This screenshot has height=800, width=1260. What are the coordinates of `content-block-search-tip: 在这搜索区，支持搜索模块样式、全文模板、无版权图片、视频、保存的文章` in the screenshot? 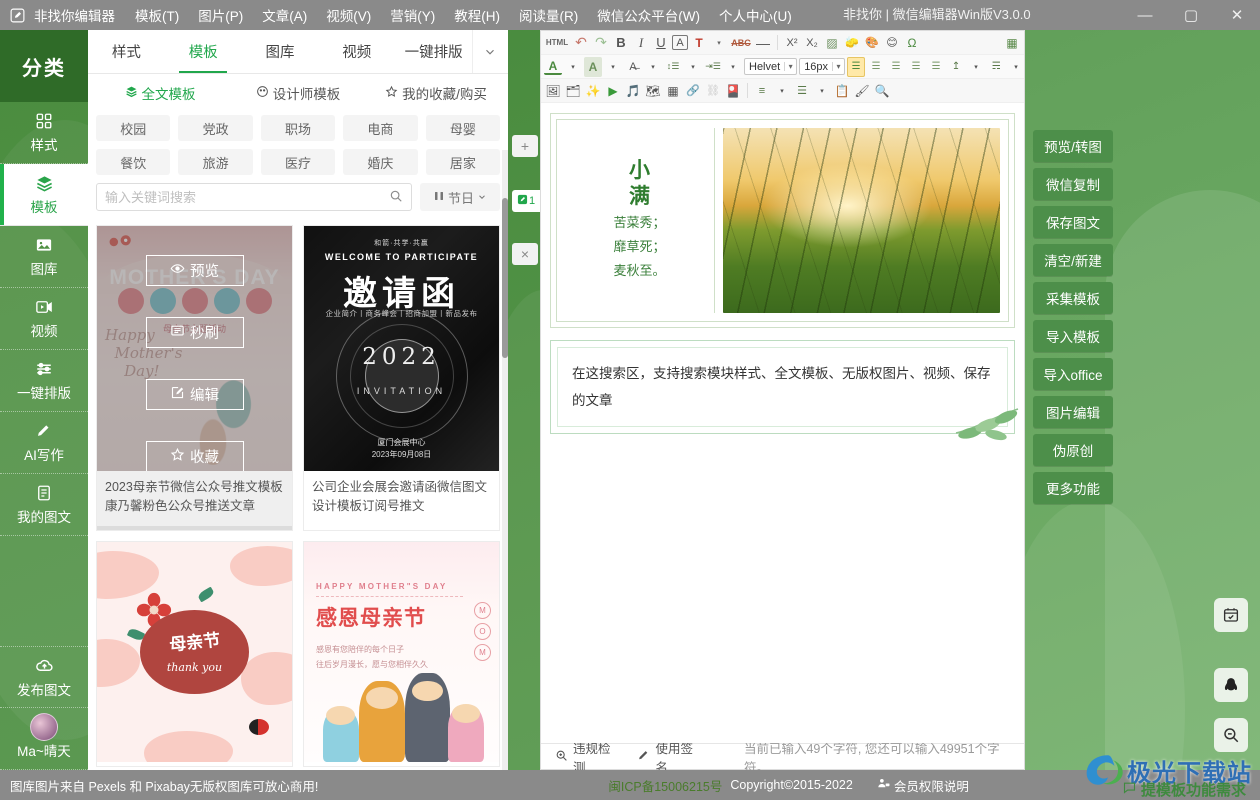 It's located at (784, 390).